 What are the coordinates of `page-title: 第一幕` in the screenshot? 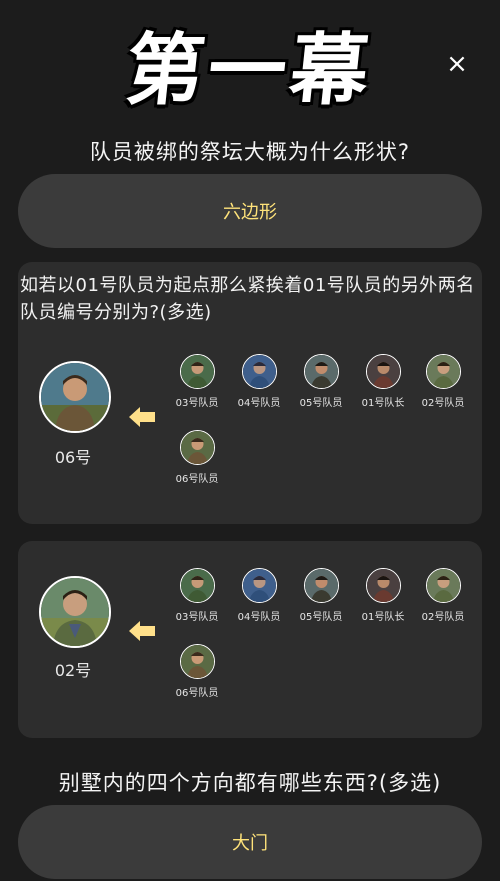 It's located at (249, 71).